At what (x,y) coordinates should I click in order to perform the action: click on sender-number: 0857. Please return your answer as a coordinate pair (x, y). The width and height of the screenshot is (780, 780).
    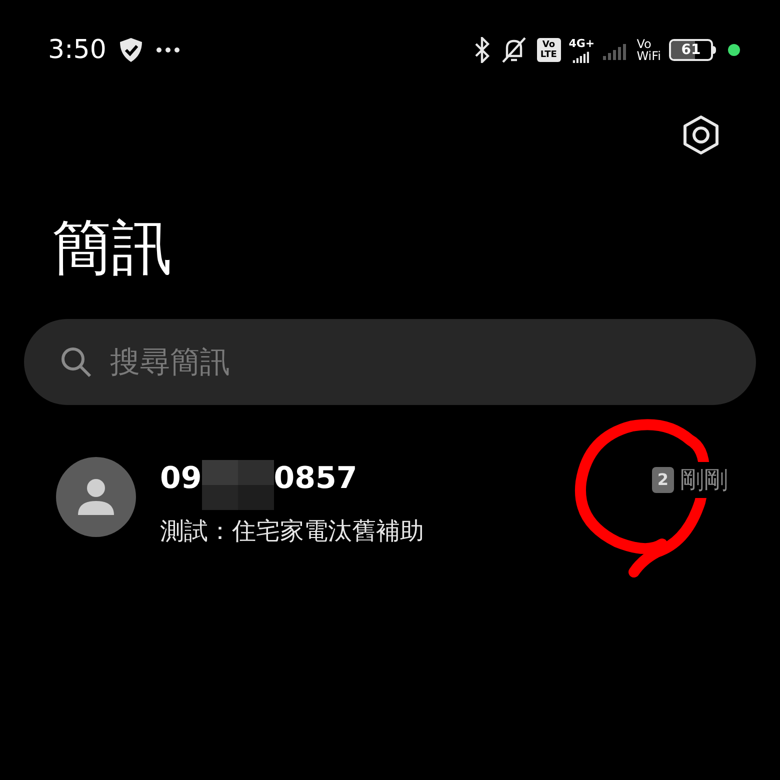
    Looking at the image, I should click on (316, 479).